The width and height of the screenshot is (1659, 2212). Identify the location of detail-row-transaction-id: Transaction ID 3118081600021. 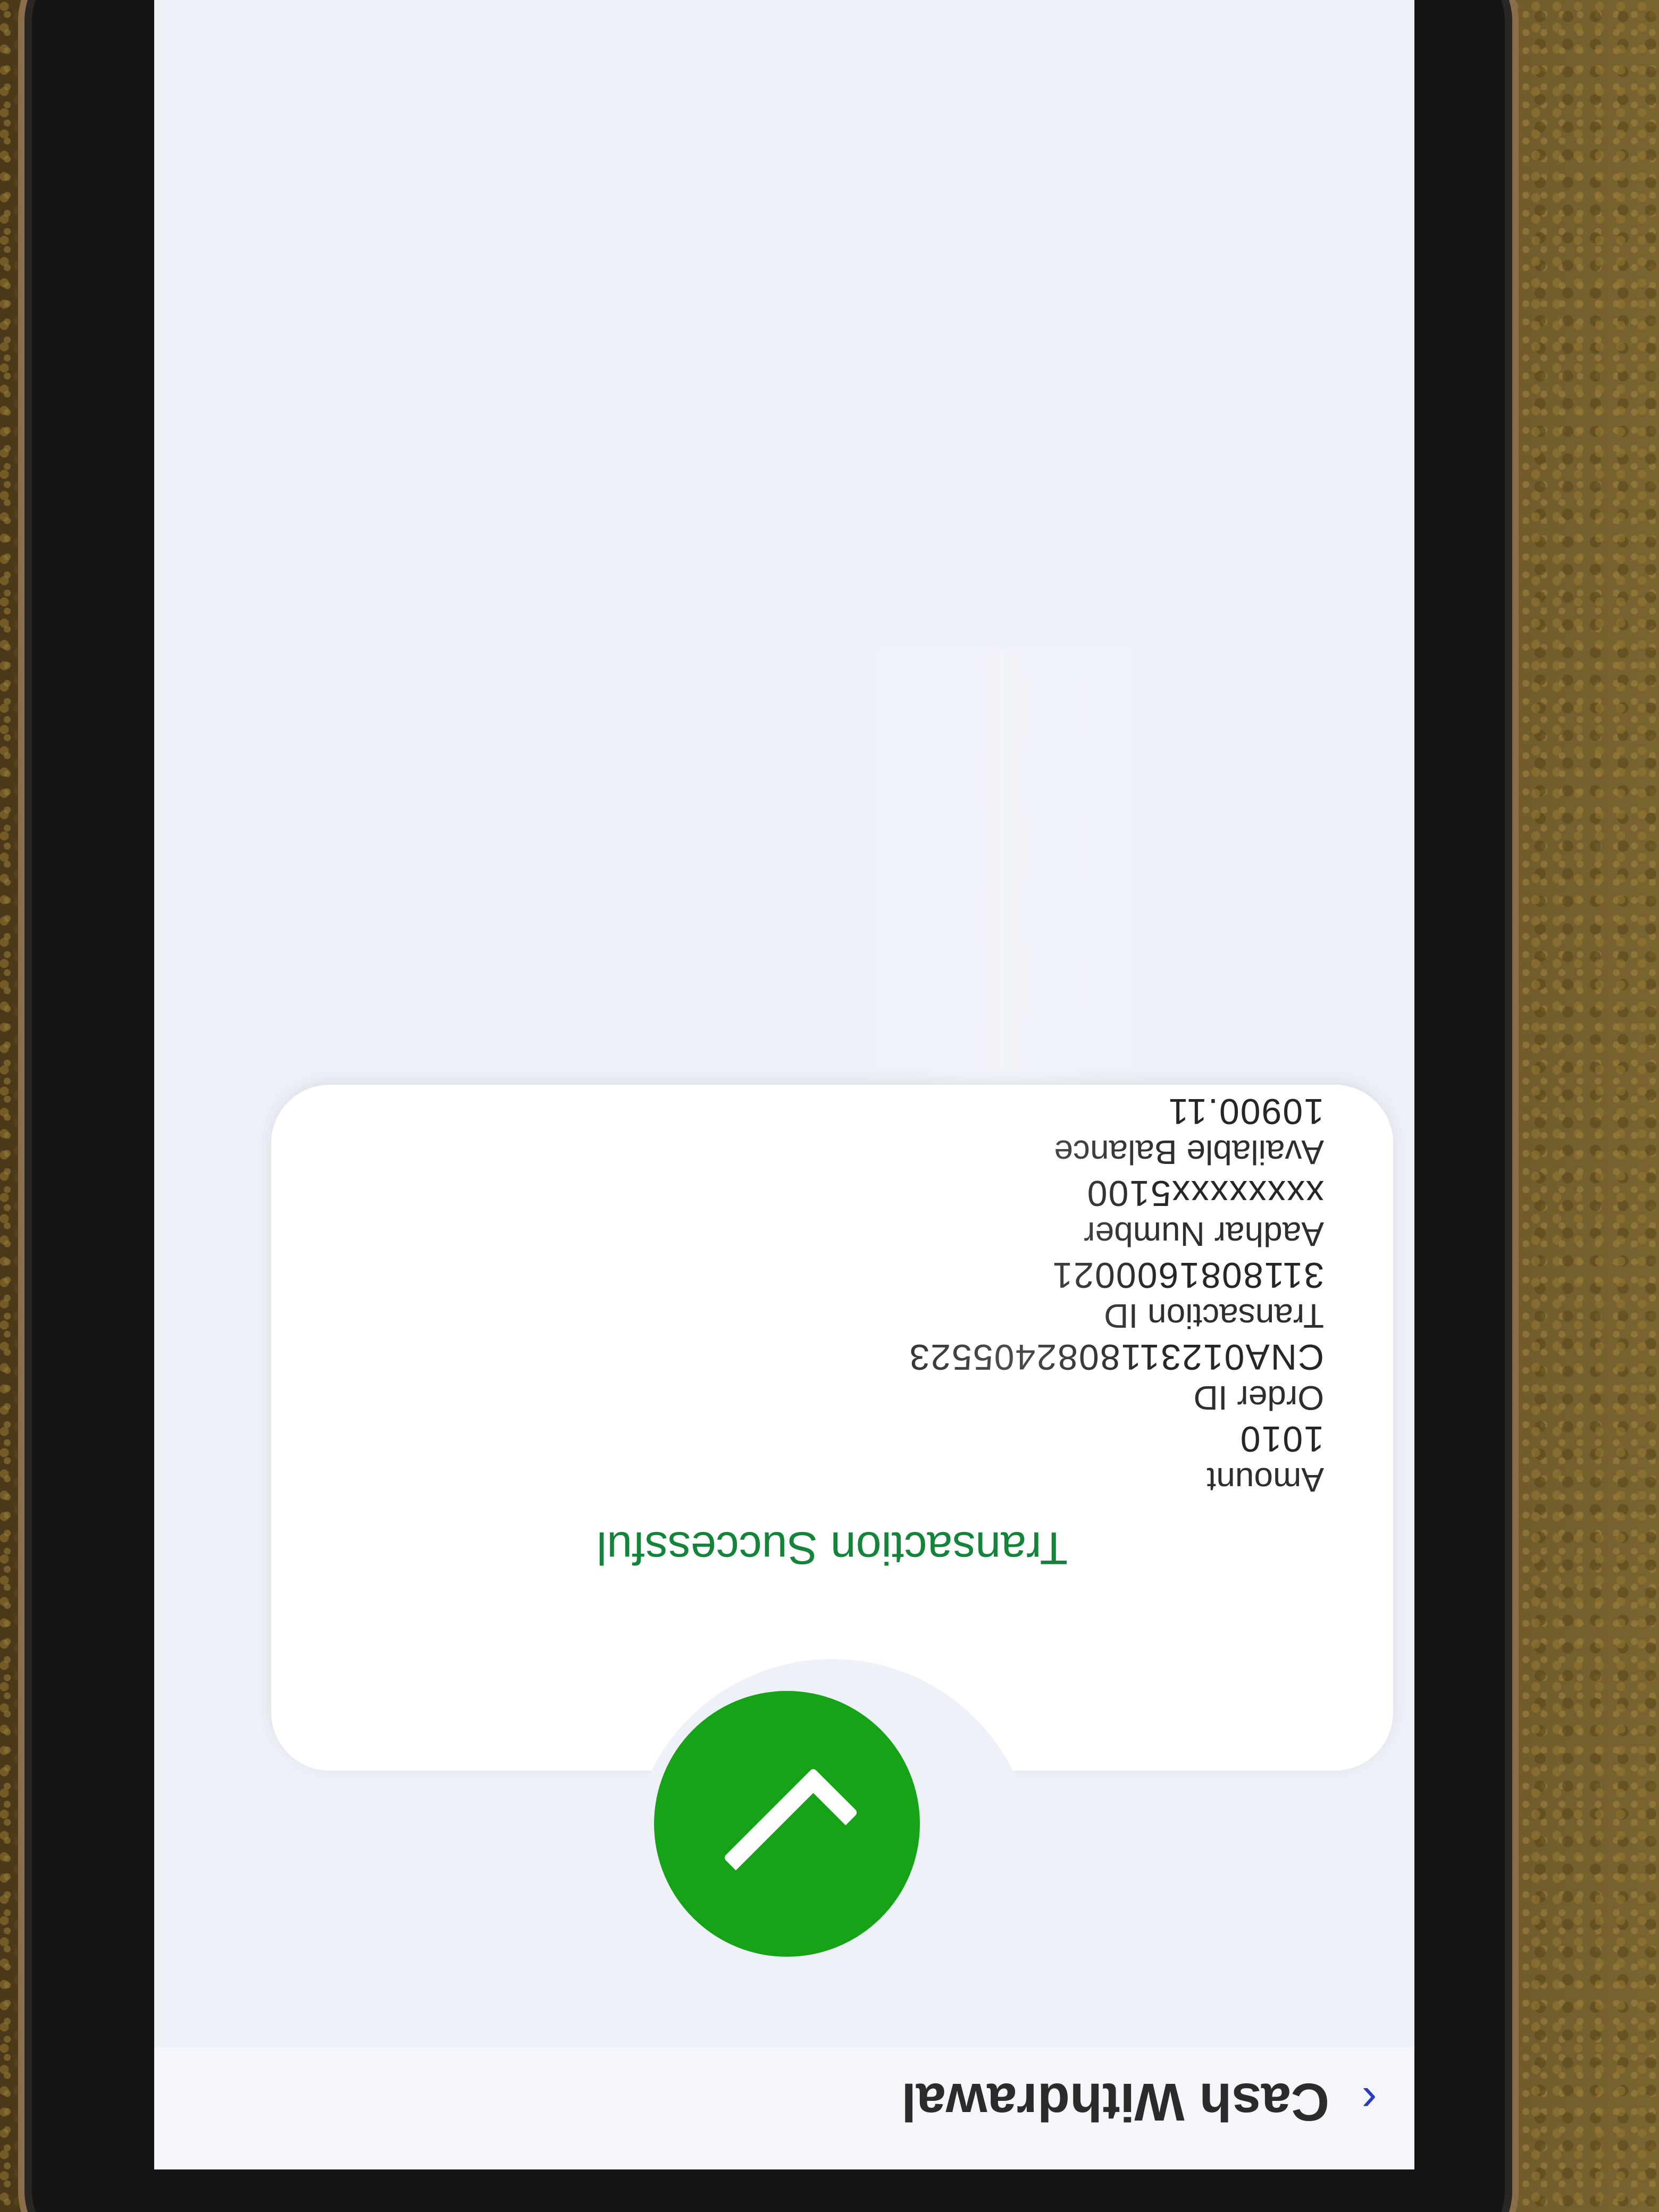
(1116, 1295).